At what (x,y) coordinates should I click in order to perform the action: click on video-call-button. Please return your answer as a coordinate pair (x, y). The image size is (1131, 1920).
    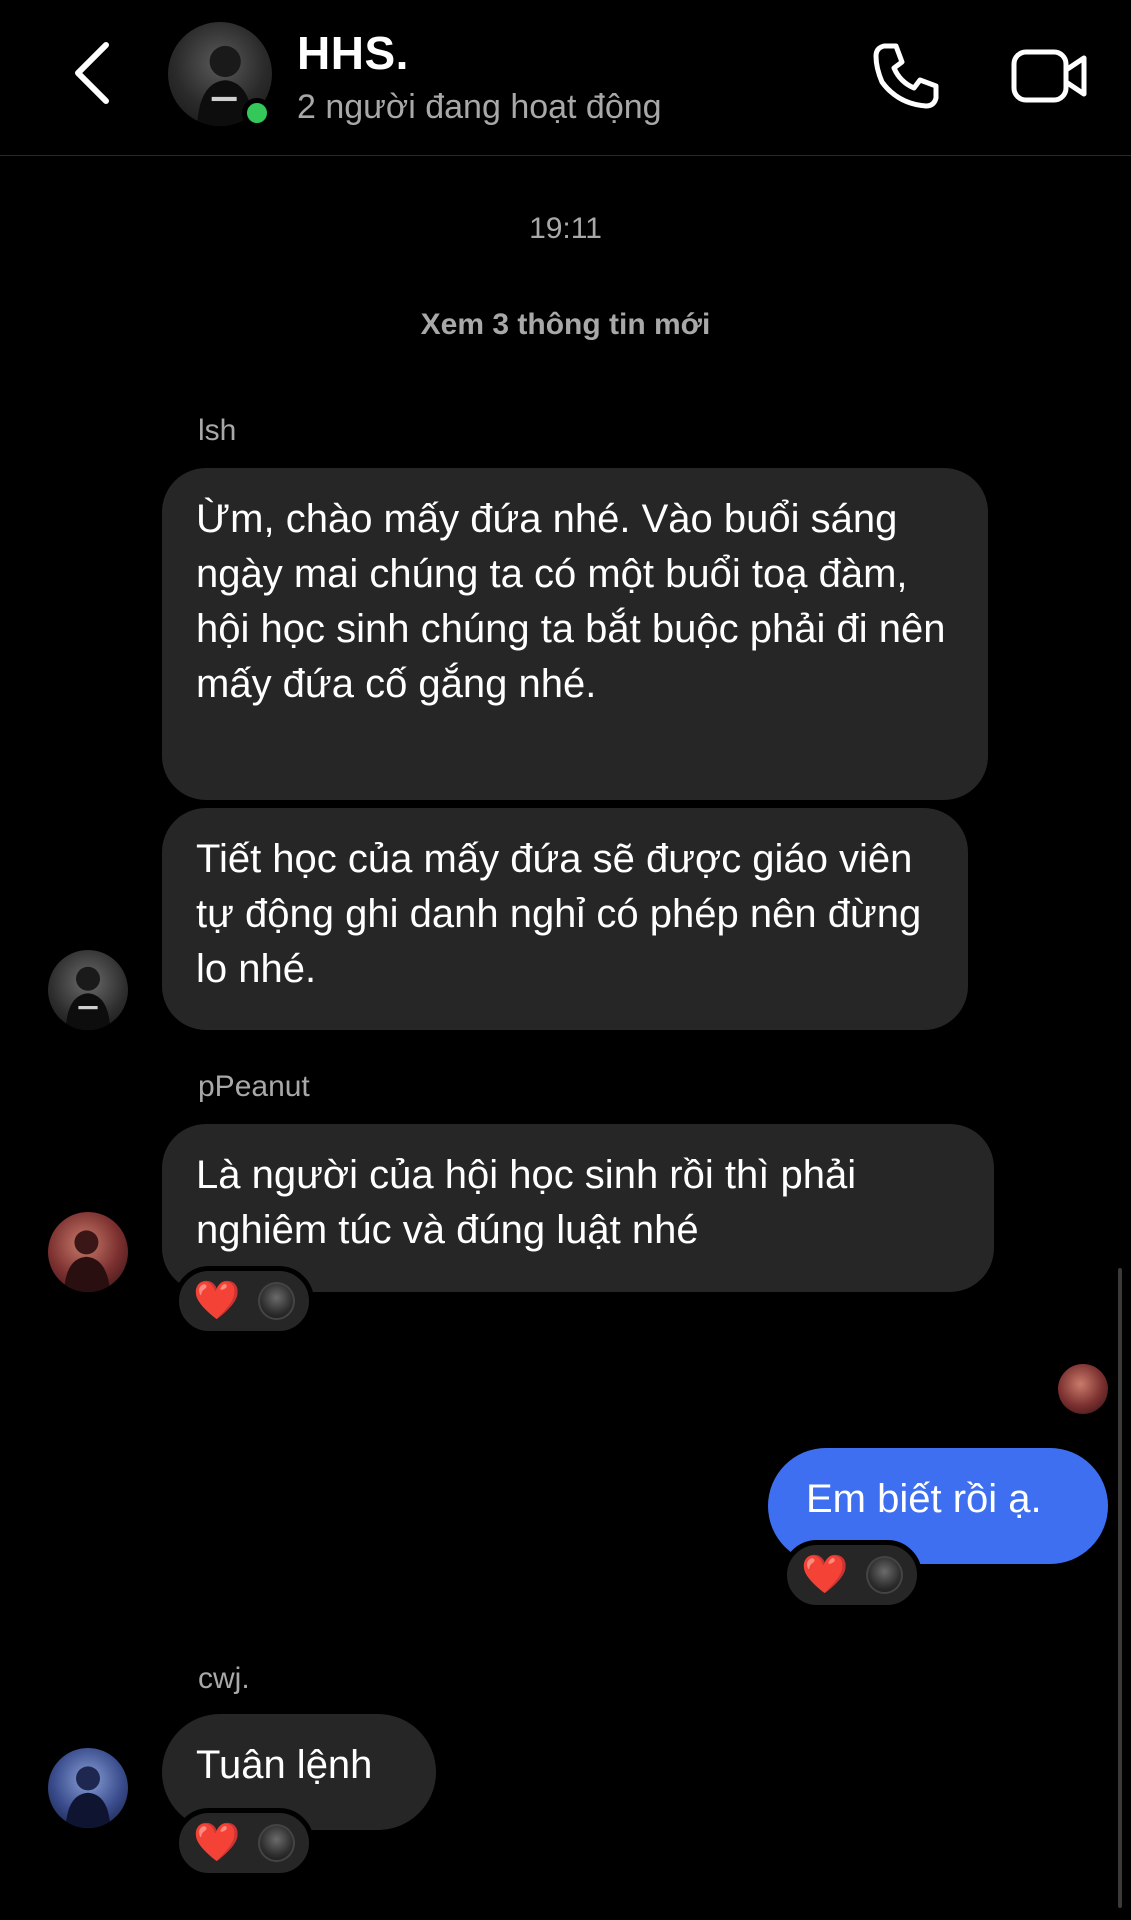
    Looking at the image, I should click on (1050, 76).